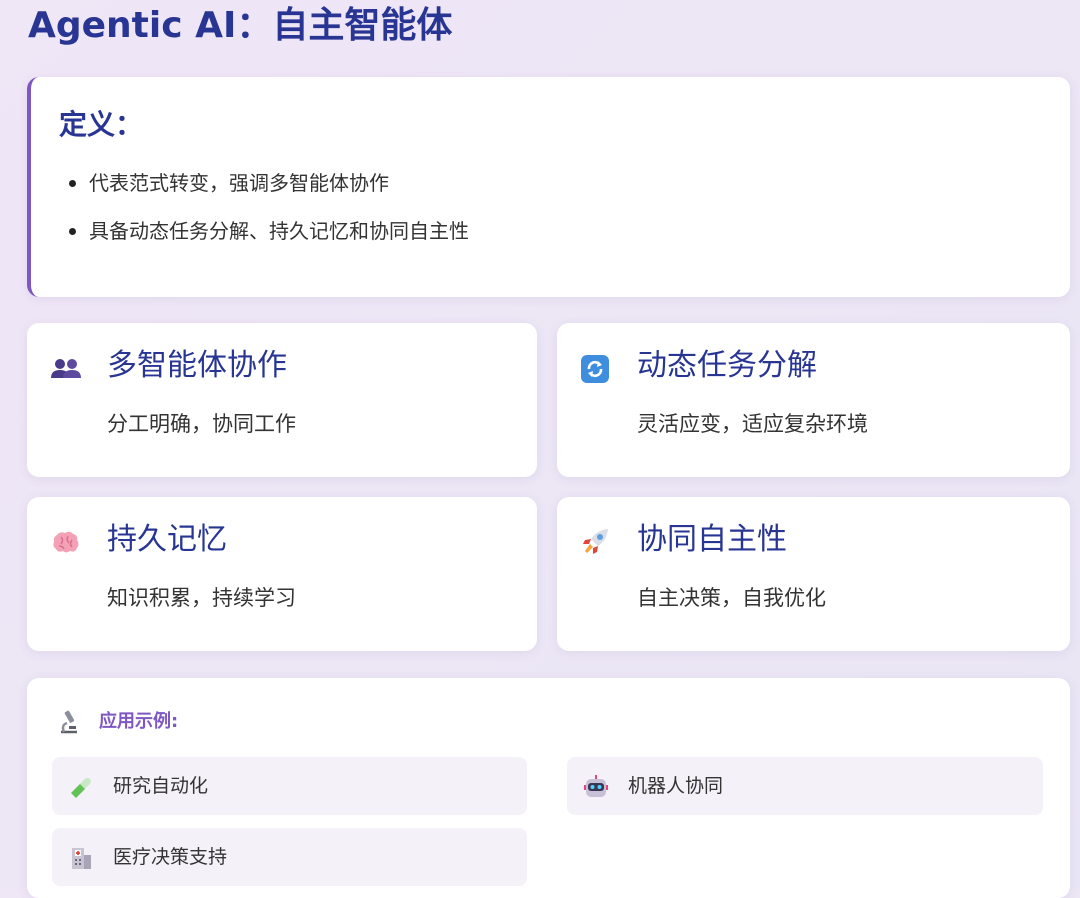 The height and width of the screenshot is (898, 1080). I want to click on application-label: 研究自动化, so click(161, 786).